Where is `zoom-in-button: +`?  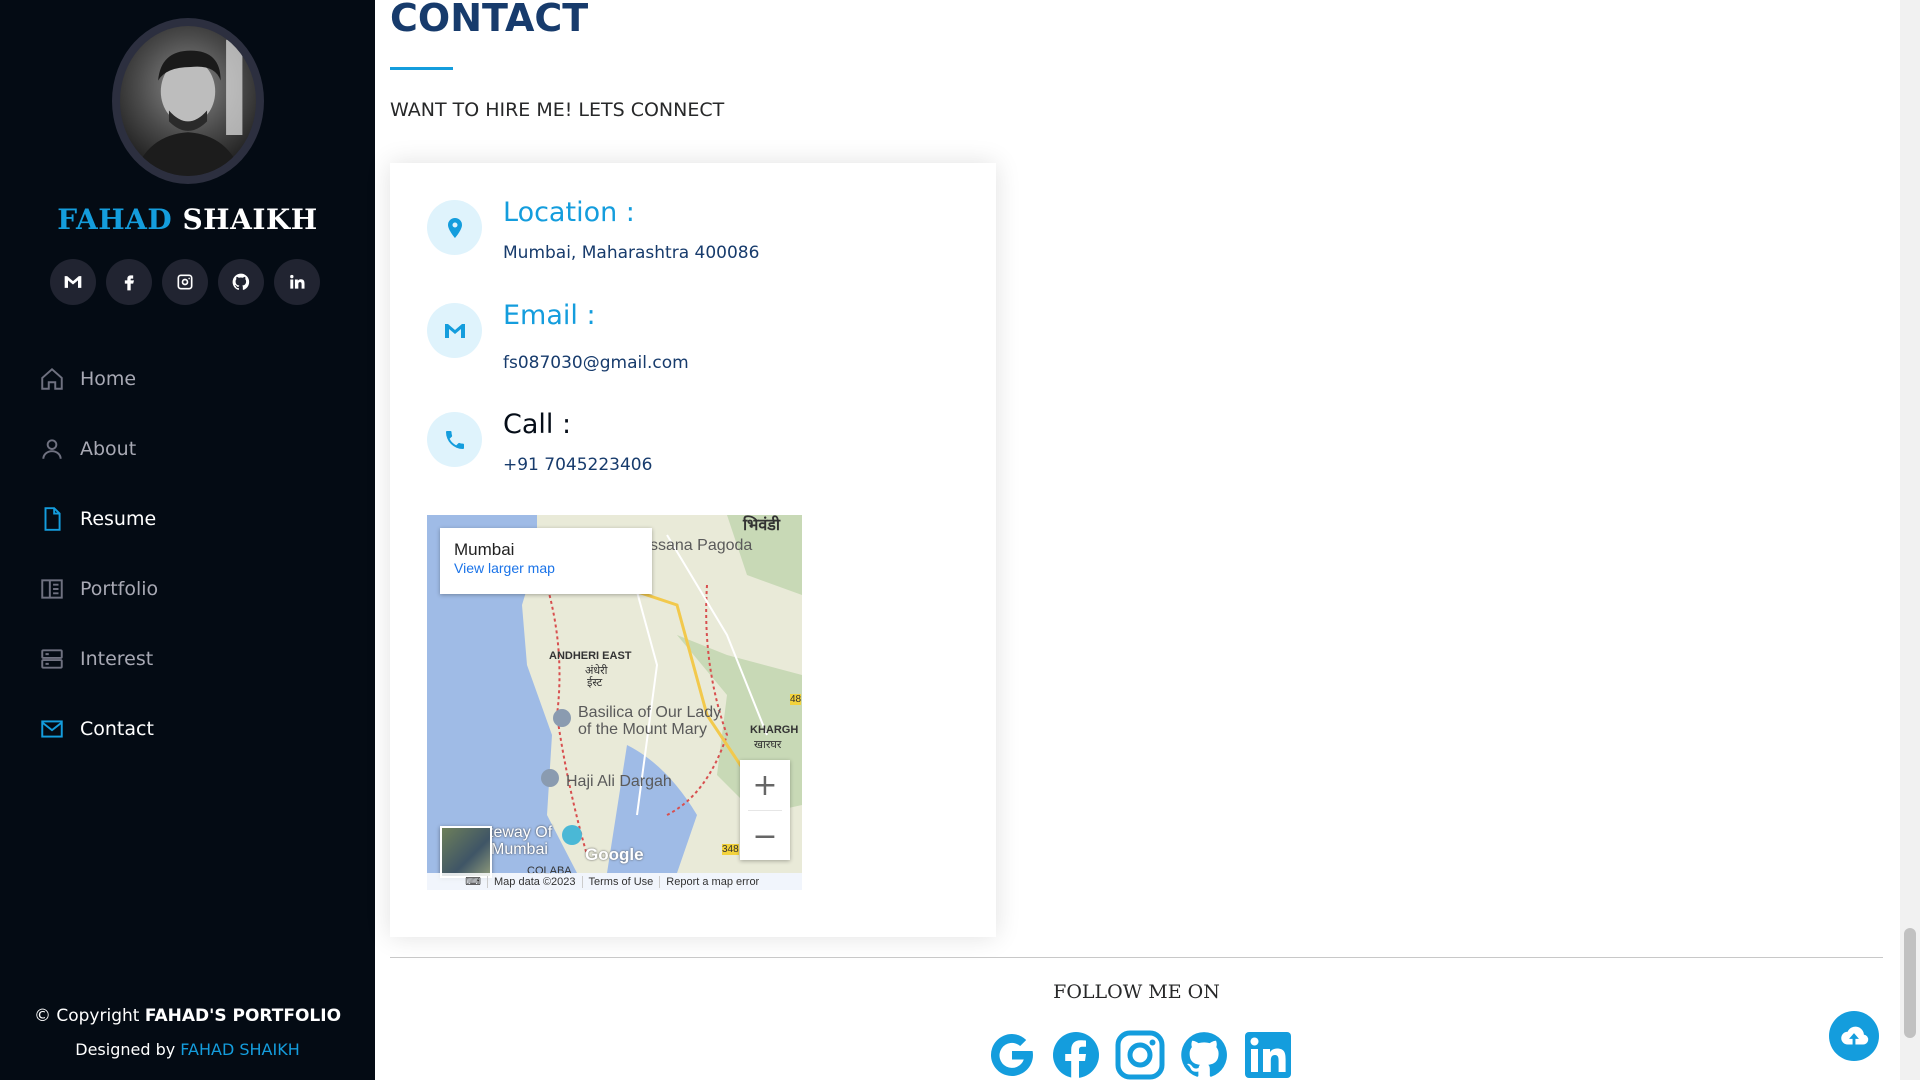 zoom-in-button: + is located at coordinates (765, 785).